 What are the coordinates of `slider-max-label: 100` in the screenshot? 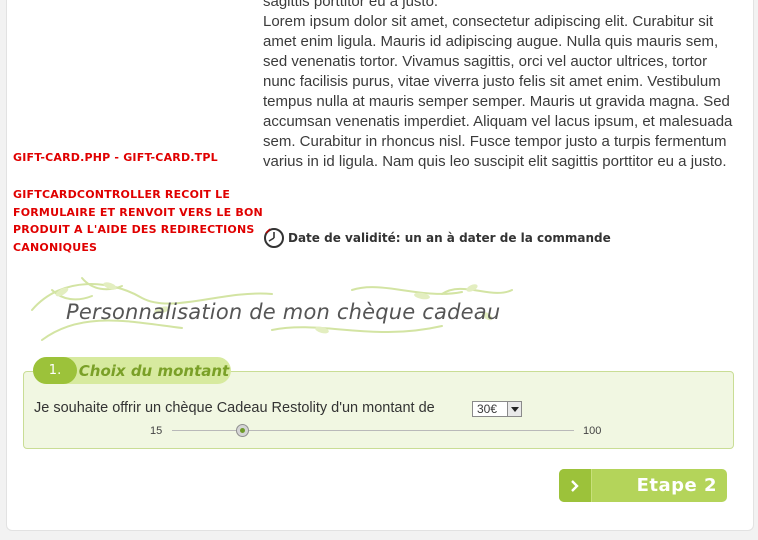 It's located at (592, 431).